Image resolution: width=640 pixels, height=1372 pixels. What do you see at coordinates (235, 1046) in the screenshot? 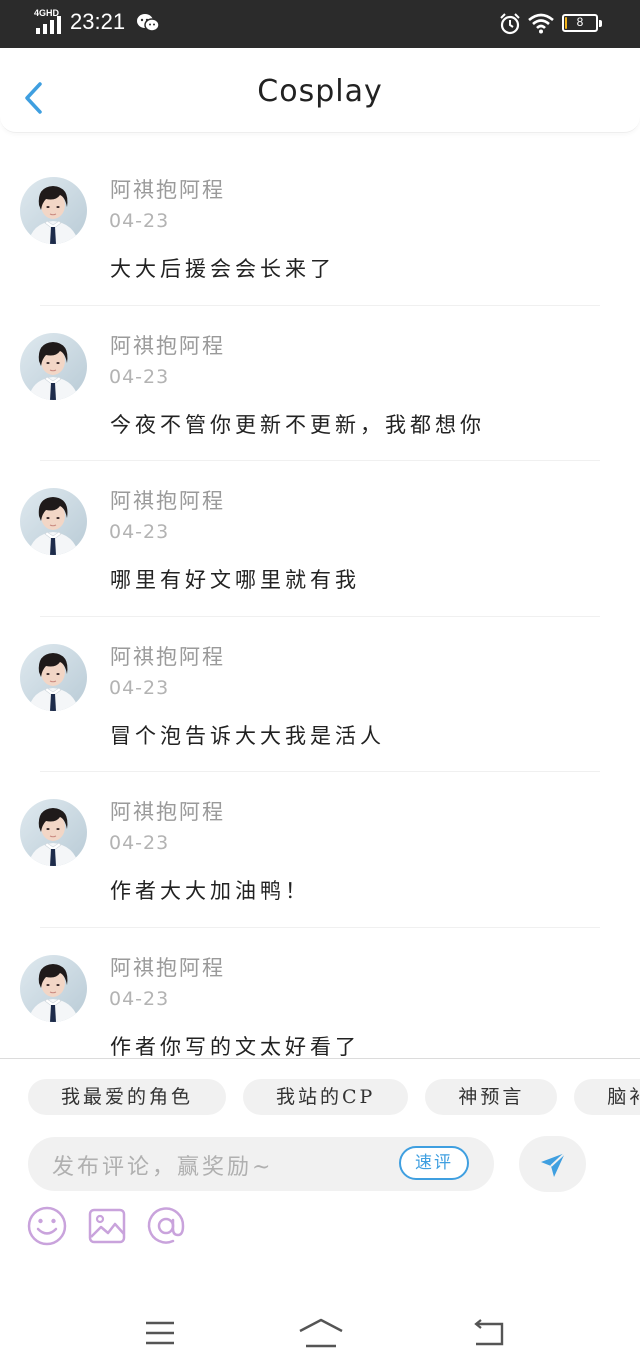
I see `comment-text: 作者你写的文太好看了` at bounding box center [235, 1046].